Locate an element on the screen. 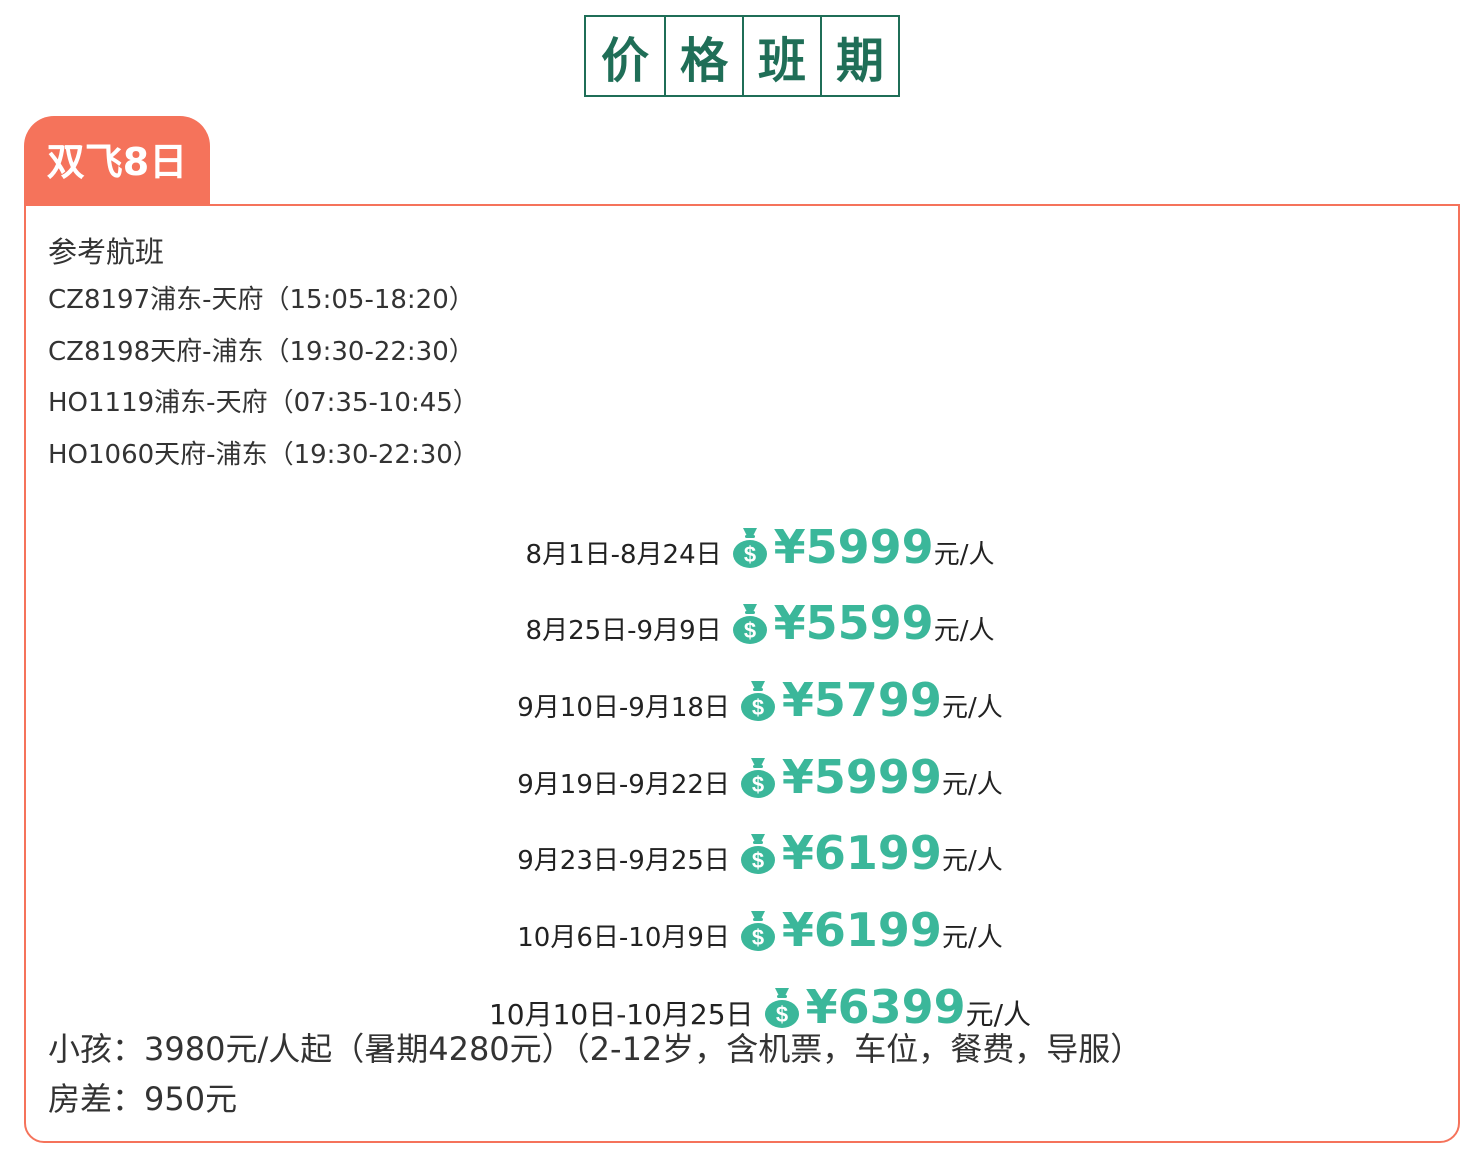 The height and width of the screenshot is (1152, 1472). price-date: 10月6日-10月9日 is located at coordinates (623, 938).